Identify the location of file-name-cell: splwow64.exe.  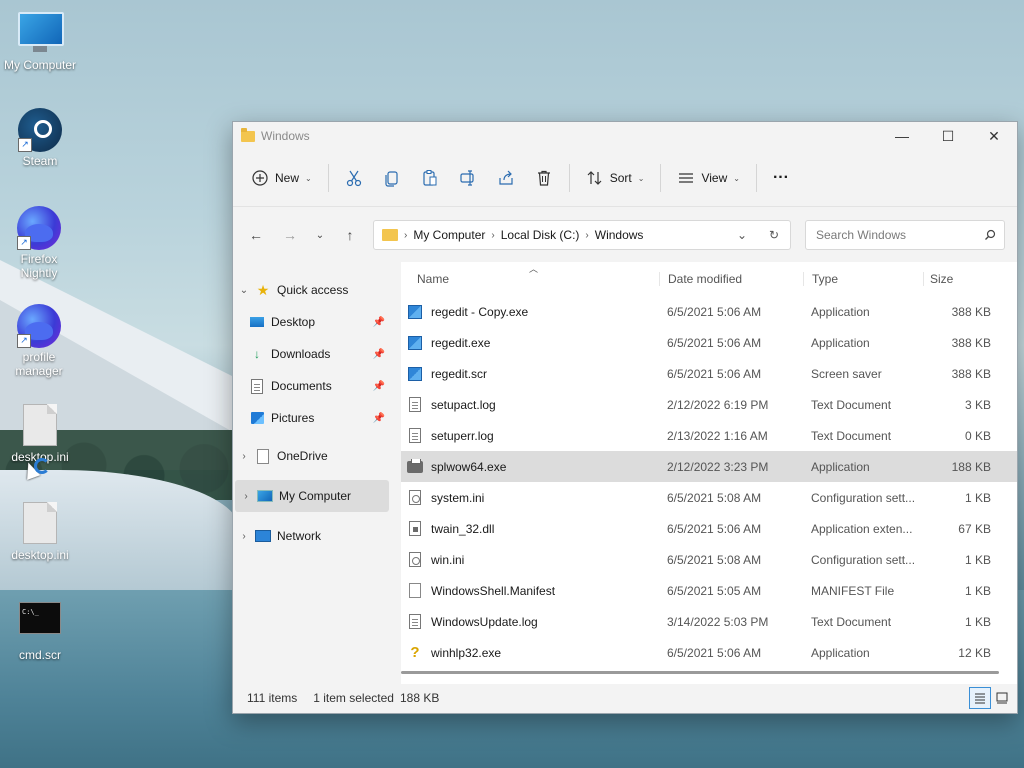
(530, 466).